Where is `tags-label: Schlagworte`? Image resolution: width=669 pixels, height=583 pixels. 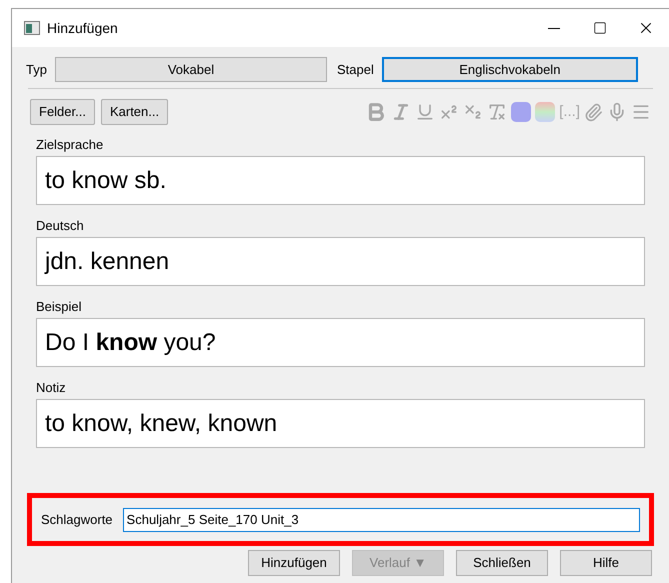 tags-label: Schlagworte is located at coordinates (77, 519).